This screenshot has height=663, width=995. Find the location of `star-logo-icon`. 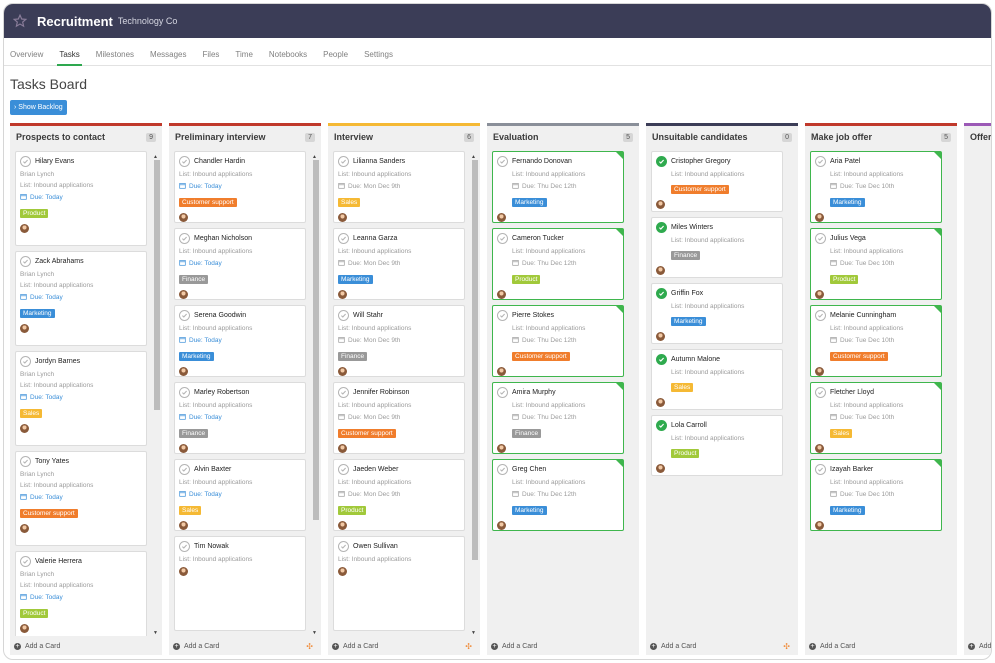

star-logo-icon is located at coordinates (20, 21).